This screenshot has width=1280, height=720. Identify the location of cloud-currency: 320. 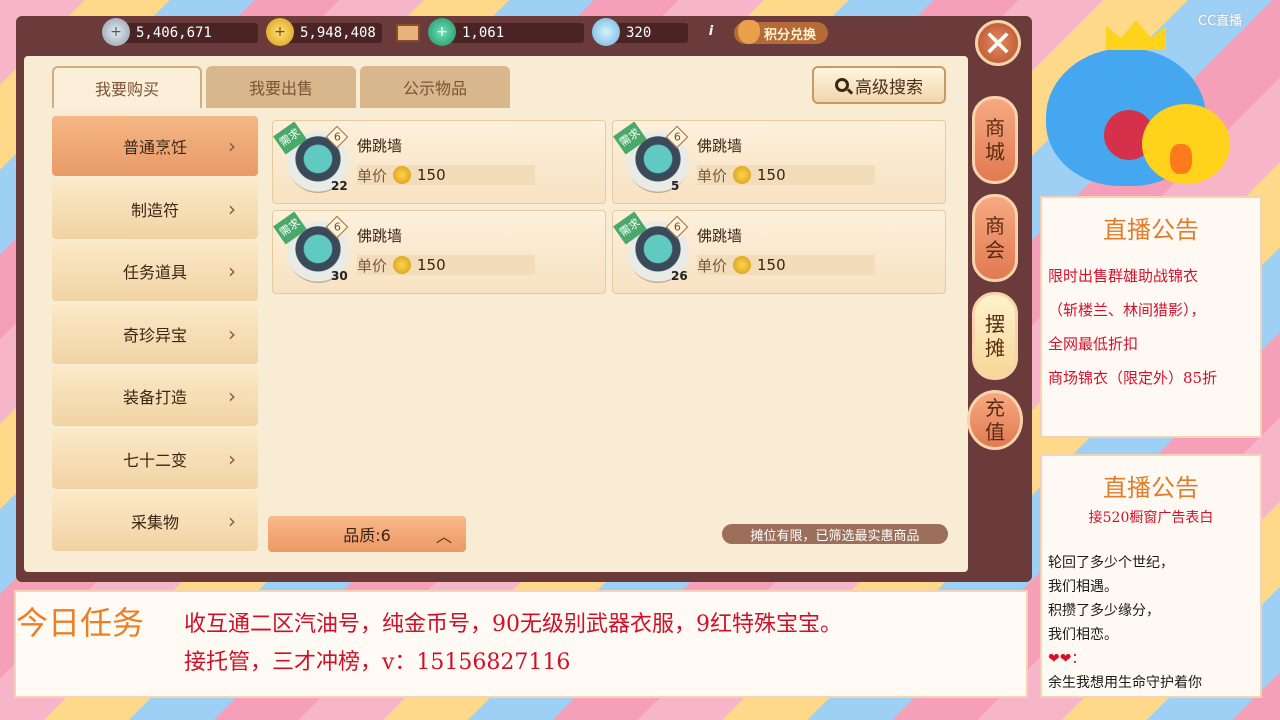
(640, 32).